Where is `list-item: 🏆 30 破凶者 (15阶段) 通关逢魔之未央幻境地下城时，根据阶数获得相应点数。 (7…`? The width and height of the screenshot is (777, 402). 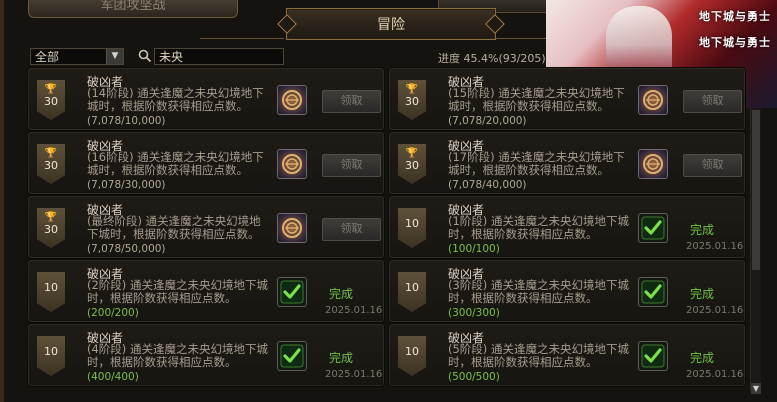 list-item: 🏆 30 破凶者 (15阶段) 通关逢魔之未央幻境地下城时，根据阶数获得相应点数。 (7… is located at coordinates (567, 99).